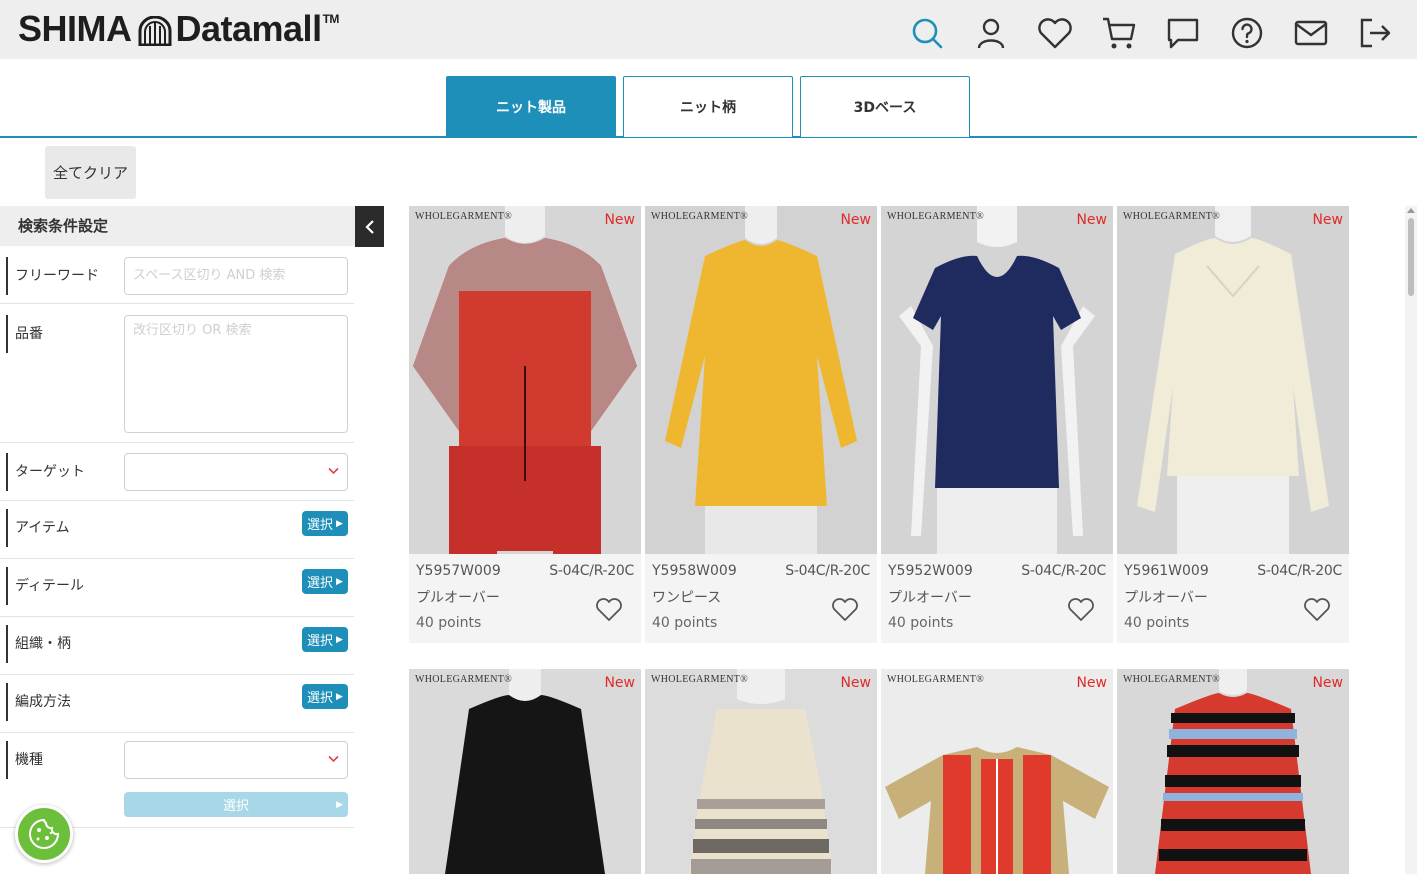 The height and width of the screenshot is (874, 1417). I want to click on item-select-label: 選択, so click(320, 525).